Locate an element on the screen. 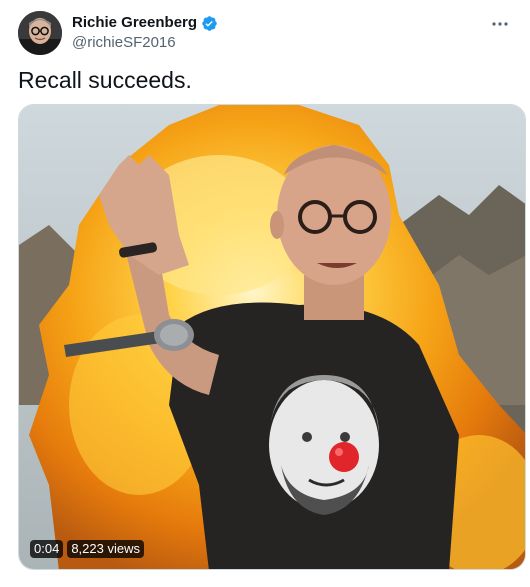  name-row: Richie Greenberg is located at coordinates (145, 23).